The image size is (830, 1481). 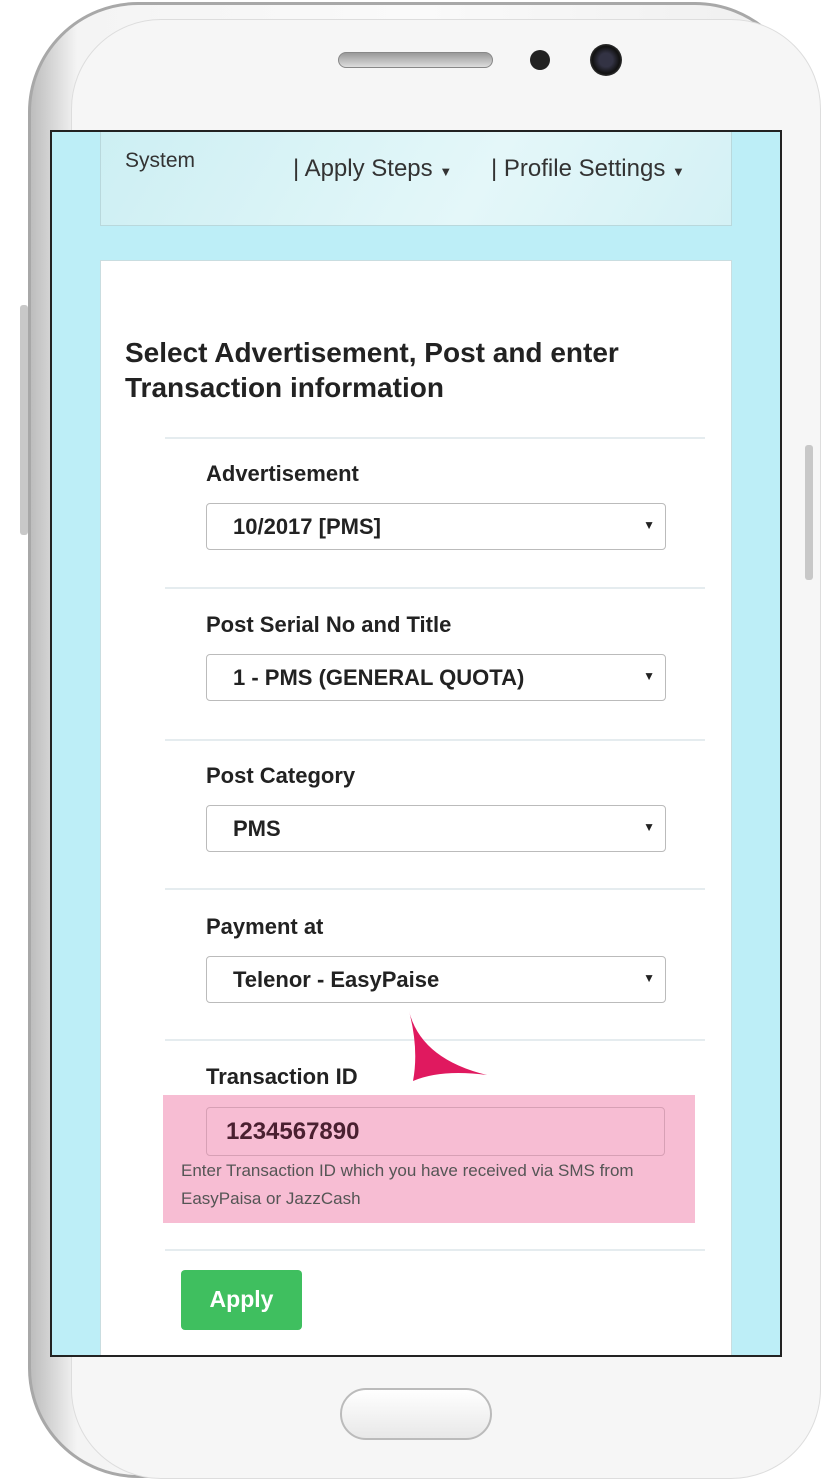 What do you see at coordinates (379, 677) in the screenshot?
I see `select-value: 1 - PMS (GENERAL QUOTA)` at bounding box center [379, 677].